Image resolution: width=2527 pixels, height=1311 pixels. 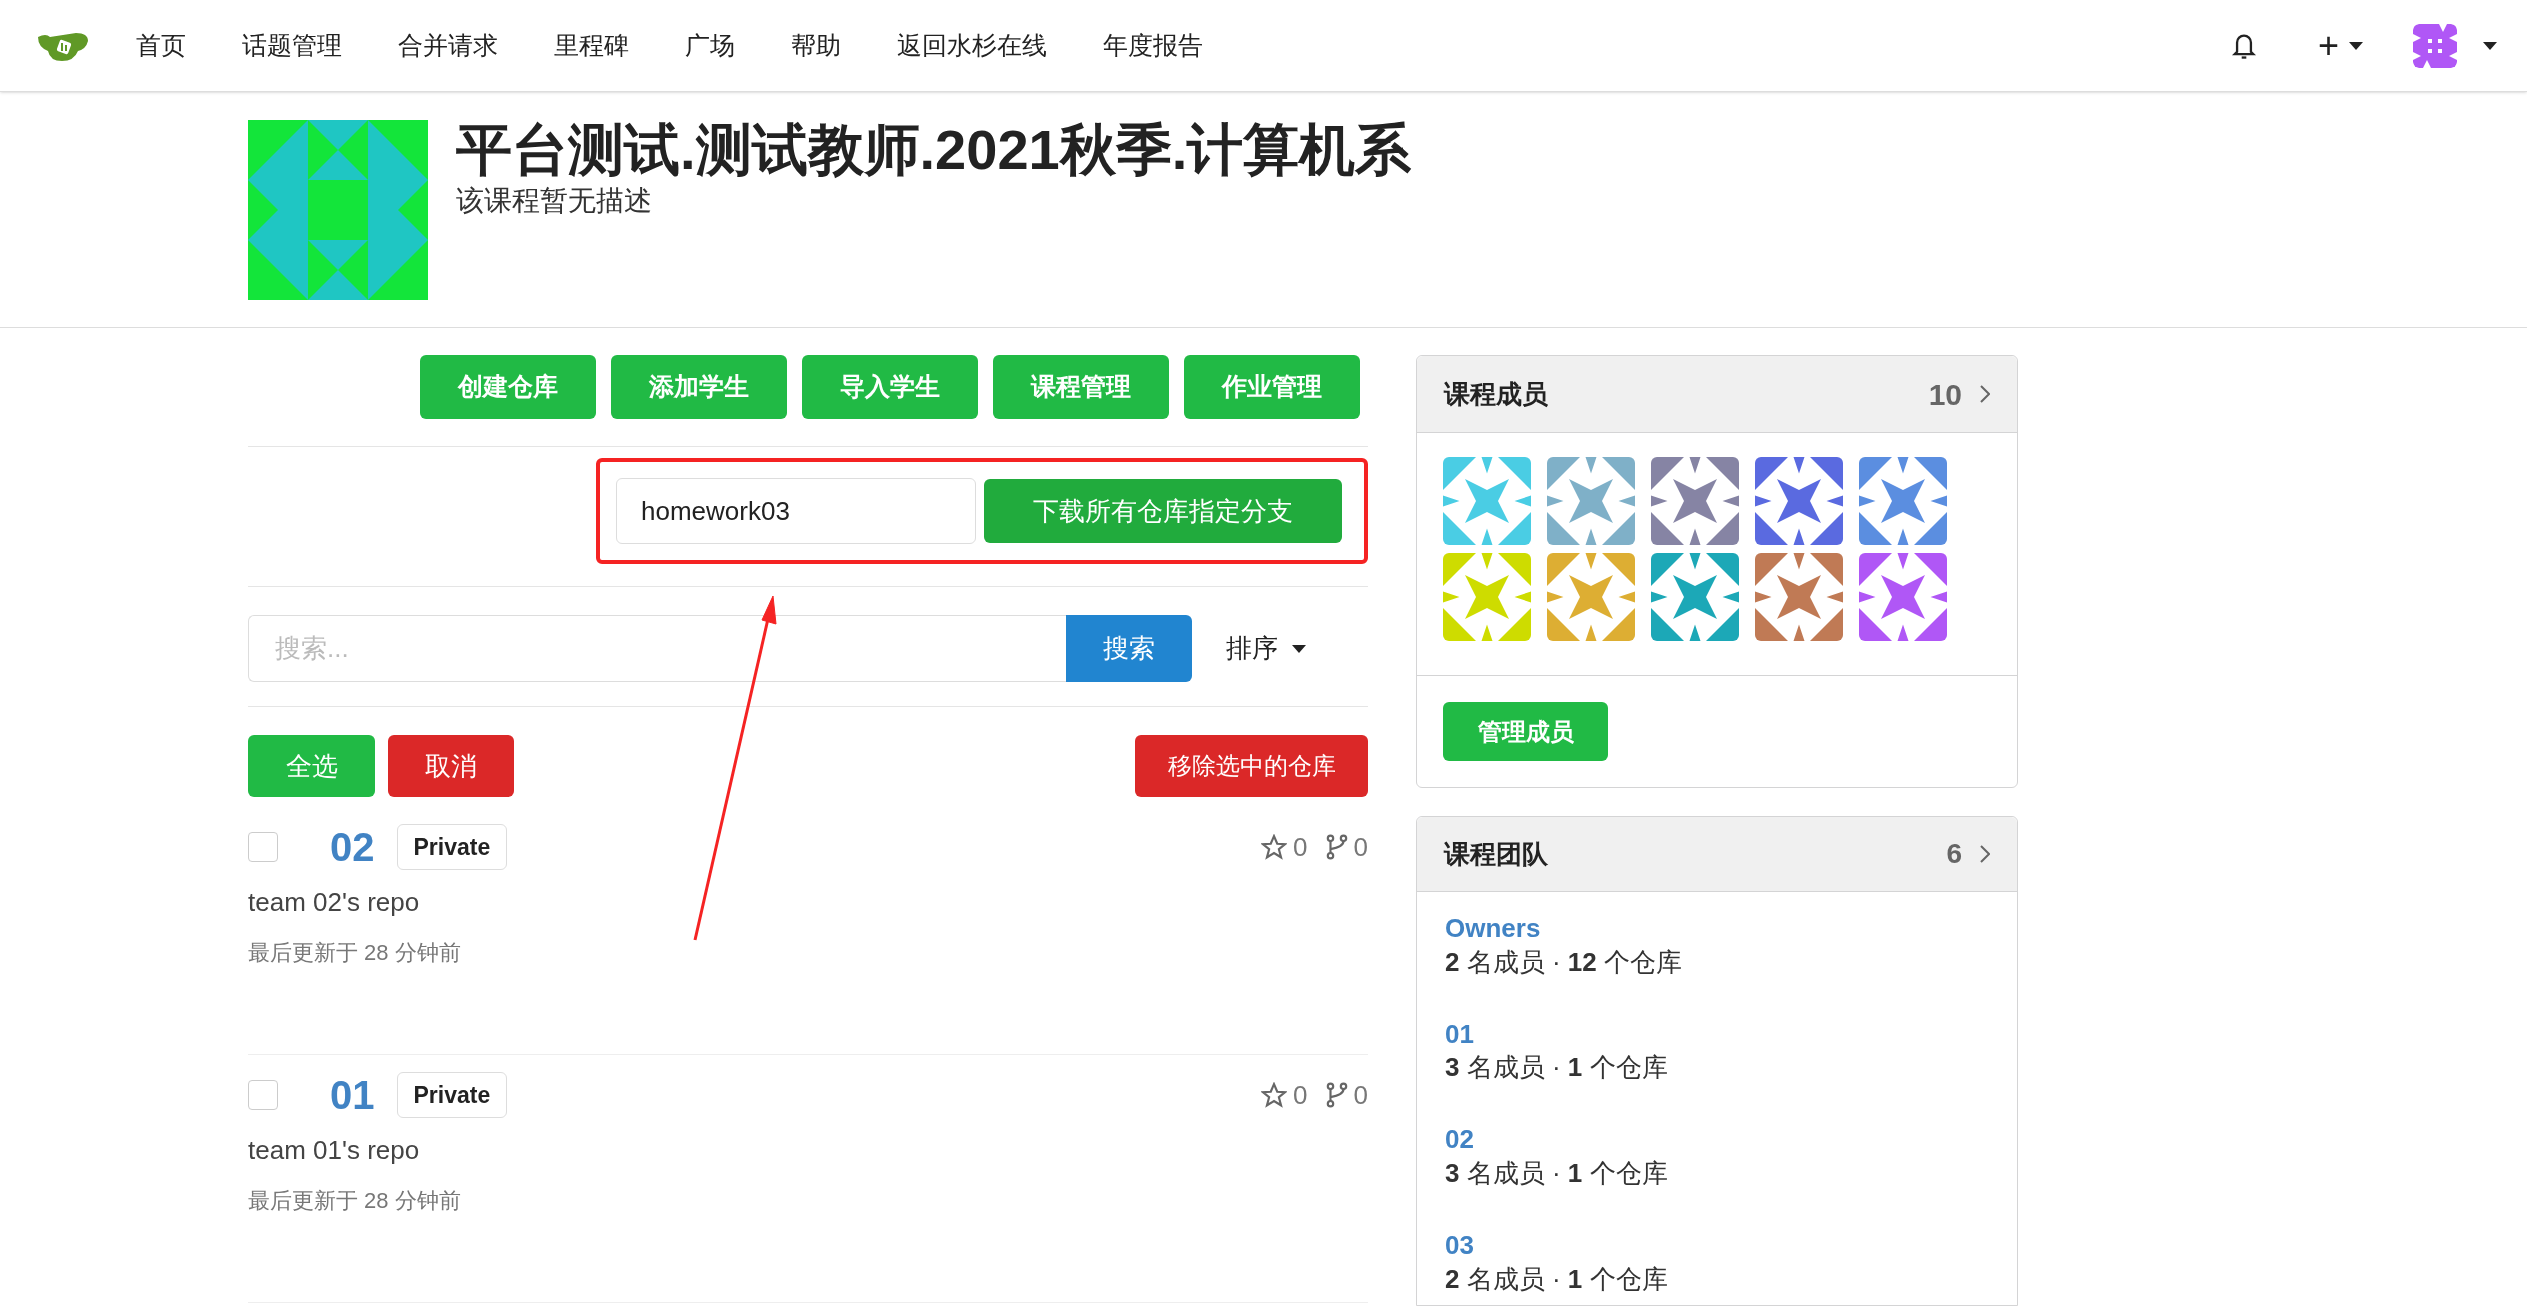 I want to click on nav-link: 年度报告, so click(x=1153, y=45).